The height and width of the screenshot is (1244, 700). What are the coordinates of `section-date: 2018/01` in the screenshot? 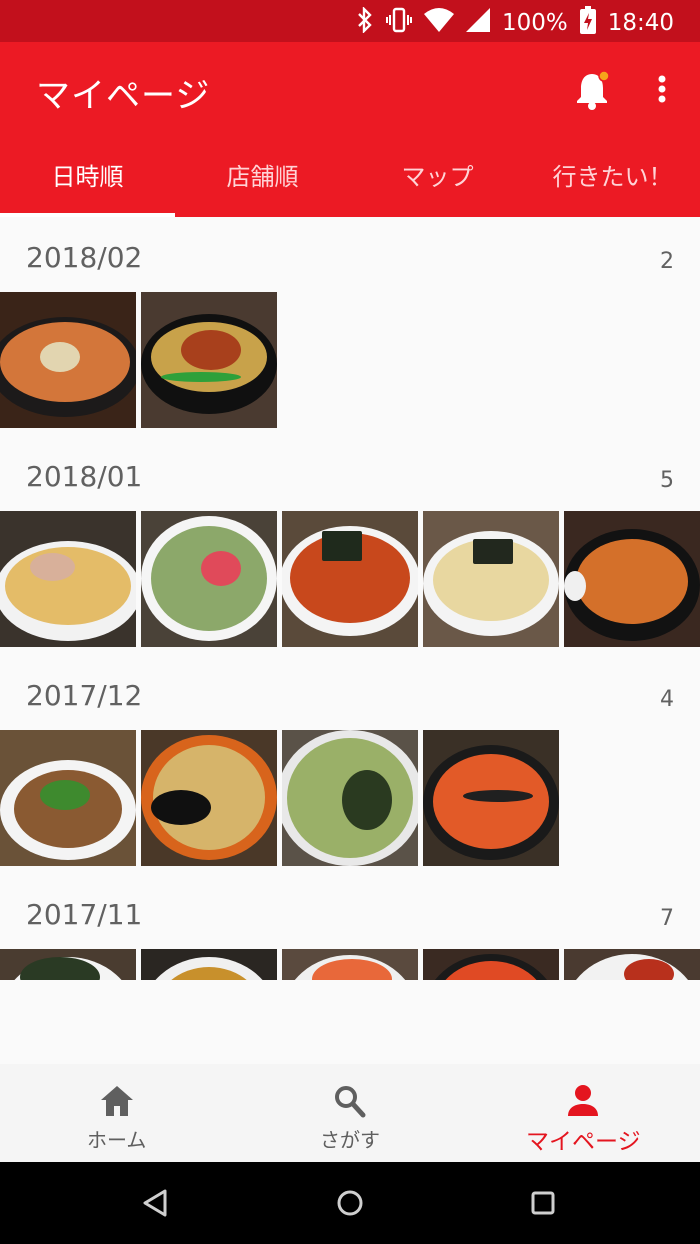 It's located at (84, 476).